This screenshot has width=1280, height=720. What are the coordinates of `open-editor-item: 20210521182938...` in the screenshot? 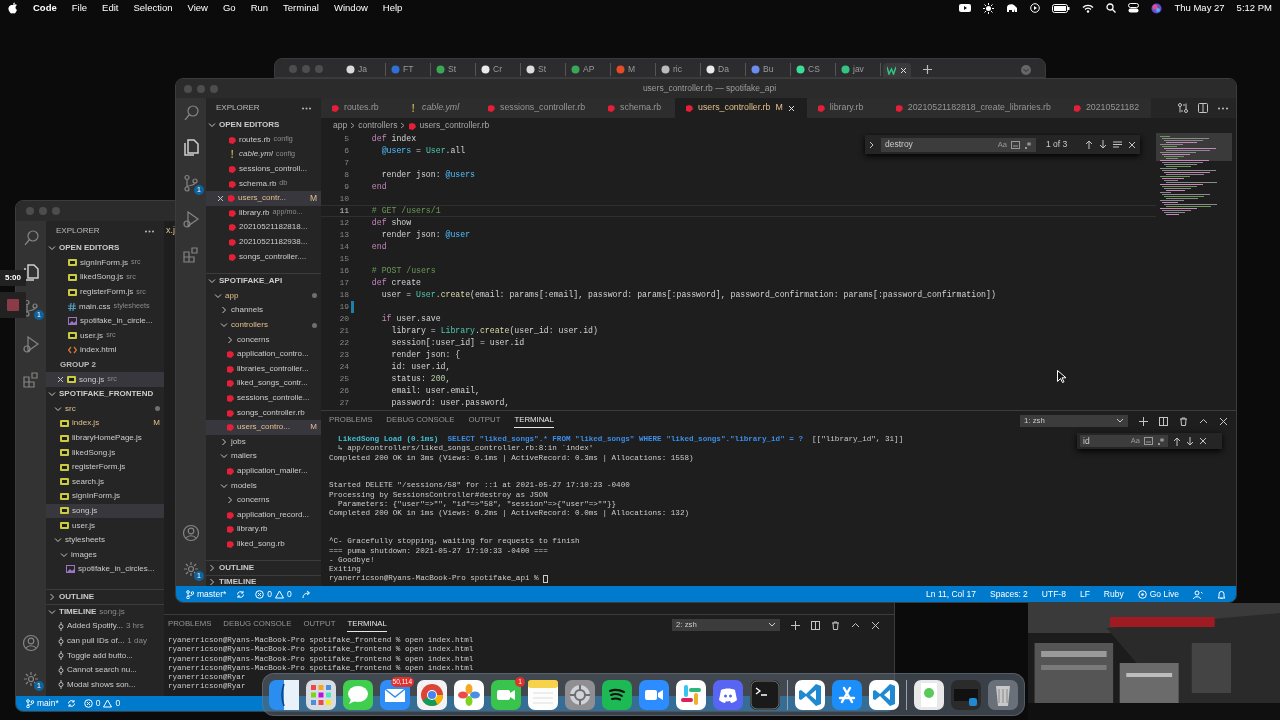 It's located at (263, 242).